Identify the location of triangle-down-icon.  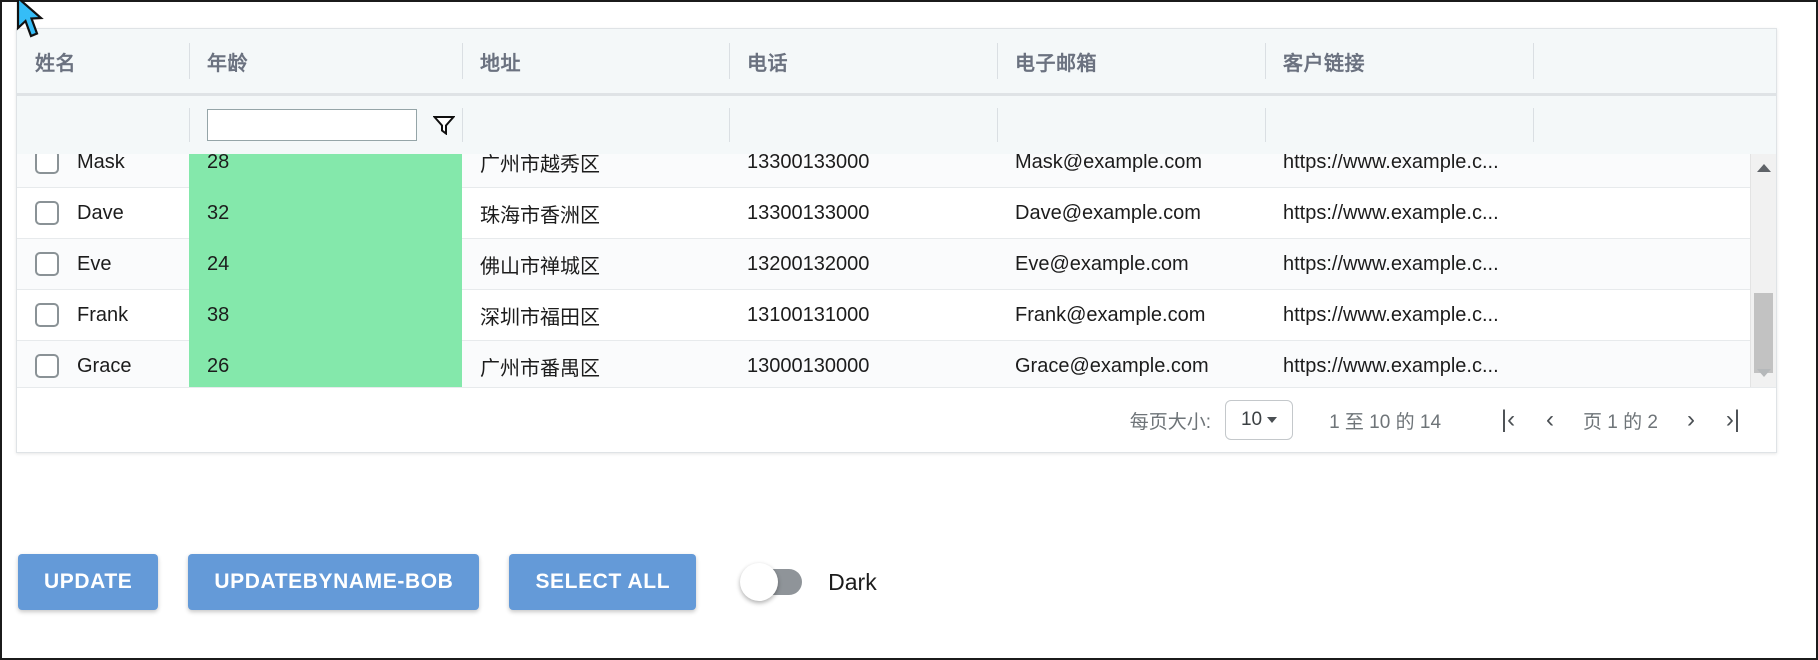
(1763, 373).